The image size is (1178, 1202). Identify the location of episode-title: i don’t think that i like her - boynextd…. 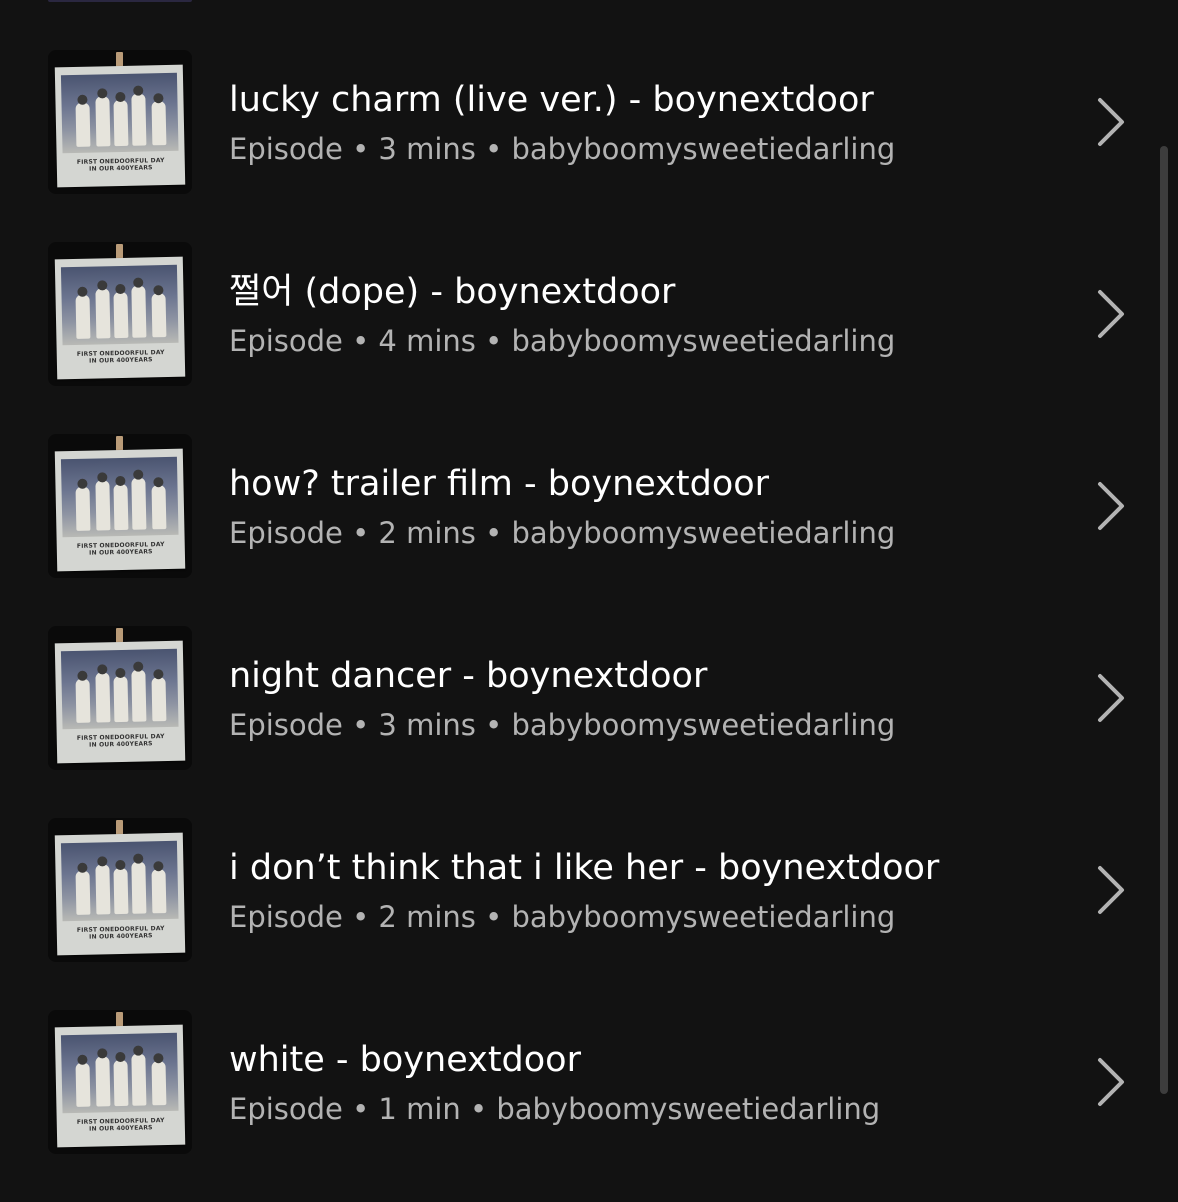
(584, 868).